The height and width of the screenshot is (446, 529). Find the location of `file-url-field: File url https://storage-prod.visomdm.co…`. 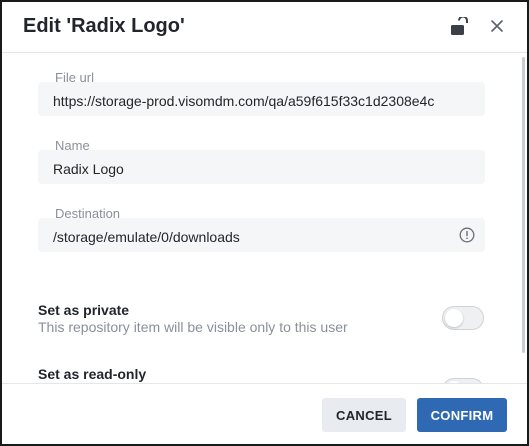

file-url-field: File url https://storage-prod.visomdm.co… is located at coordinates (261, 93).